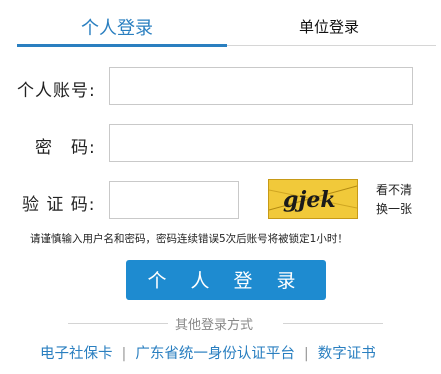 This screenshot has height=374, width=441. I want to click on lockout-warning: 请谨慎输入用户名和密码，密码连续错误5次后账号将被锁定1小时！, so click(189, 239).